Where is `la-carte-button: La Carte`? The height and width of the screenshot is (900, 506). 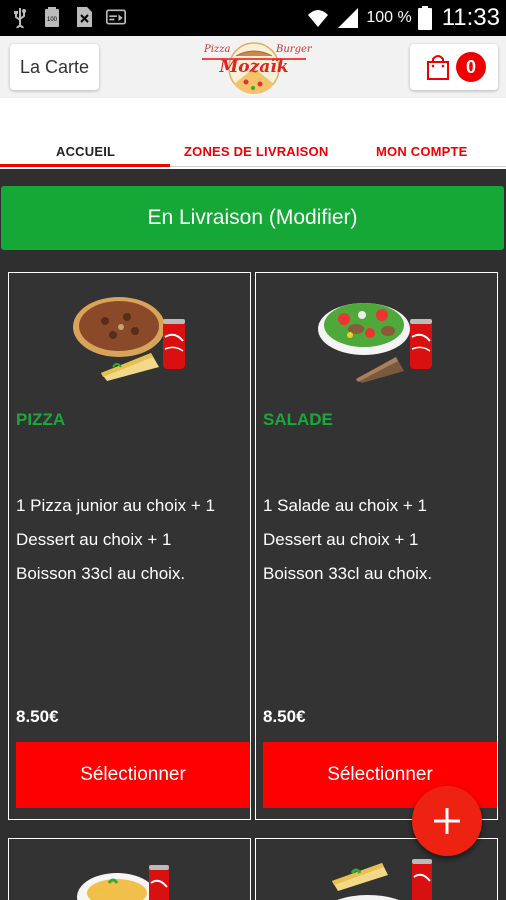
la-carte-button: La Carte is located at coordinates (54, 67).